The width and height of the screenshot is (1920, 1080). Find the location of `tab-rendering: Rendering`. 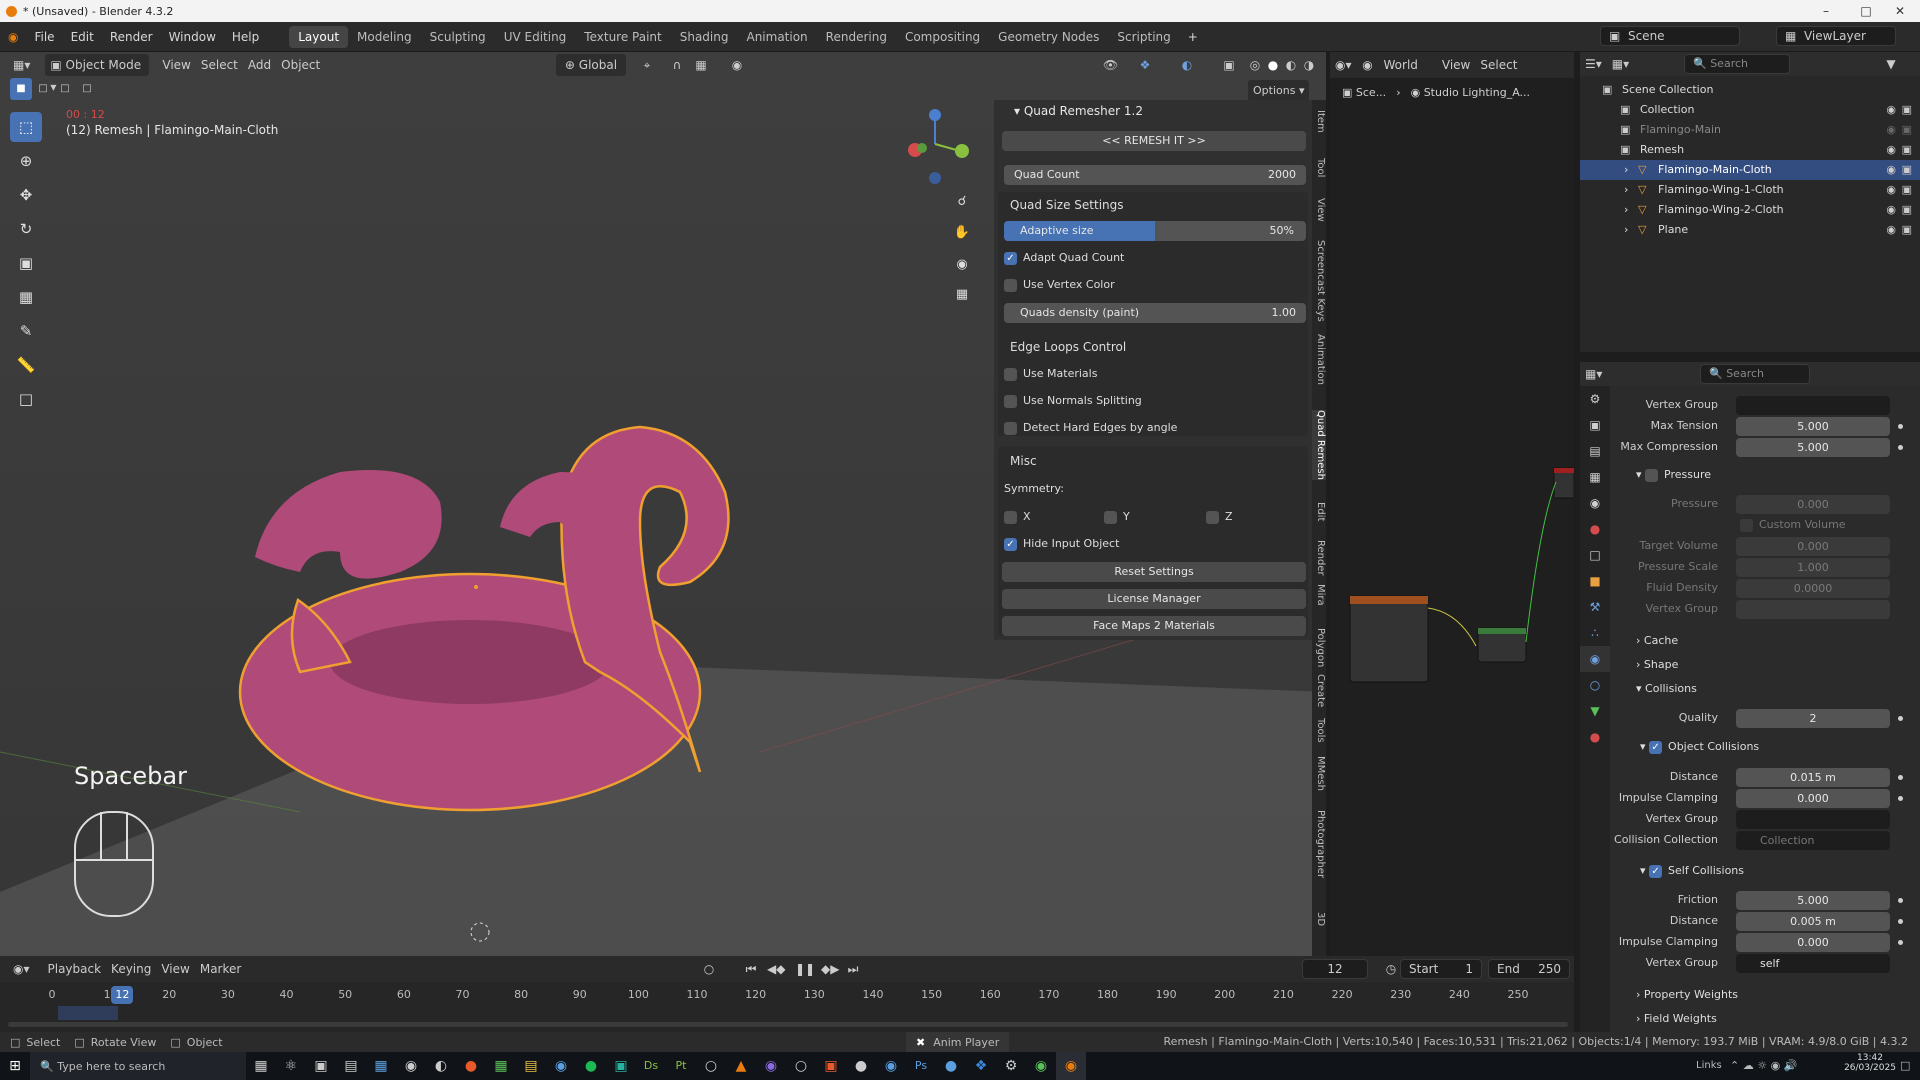

tab-rendering: Rendering is located at coordinates (856, 37).